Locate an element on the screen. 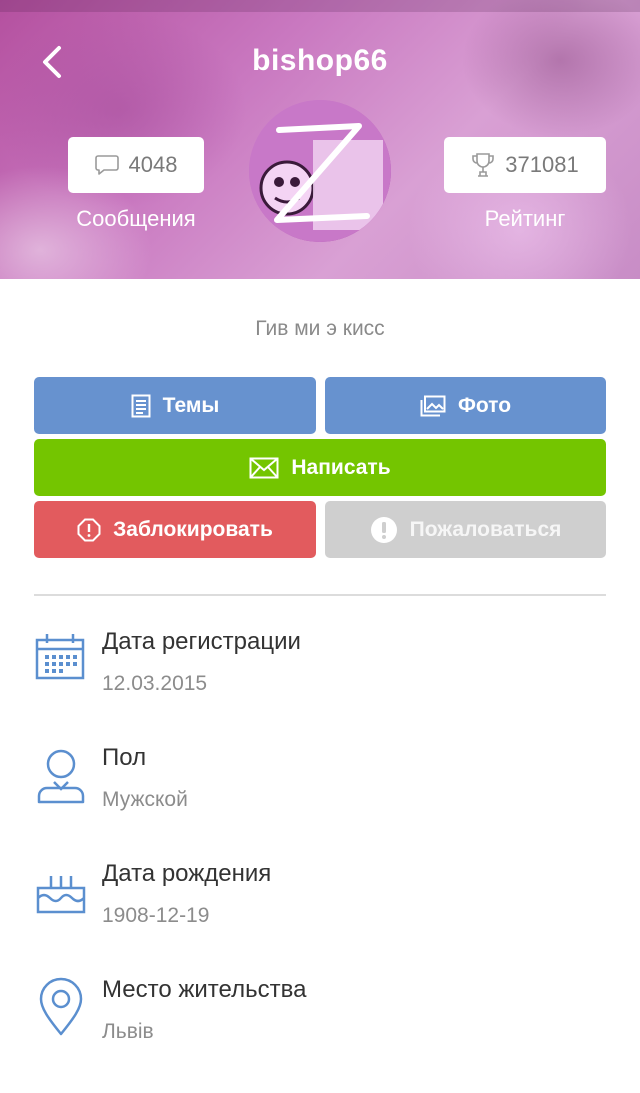 Image resolution: width=640 pixels, height=1093 pixels. location-pin-icon is located at coordinates (61, 1006).